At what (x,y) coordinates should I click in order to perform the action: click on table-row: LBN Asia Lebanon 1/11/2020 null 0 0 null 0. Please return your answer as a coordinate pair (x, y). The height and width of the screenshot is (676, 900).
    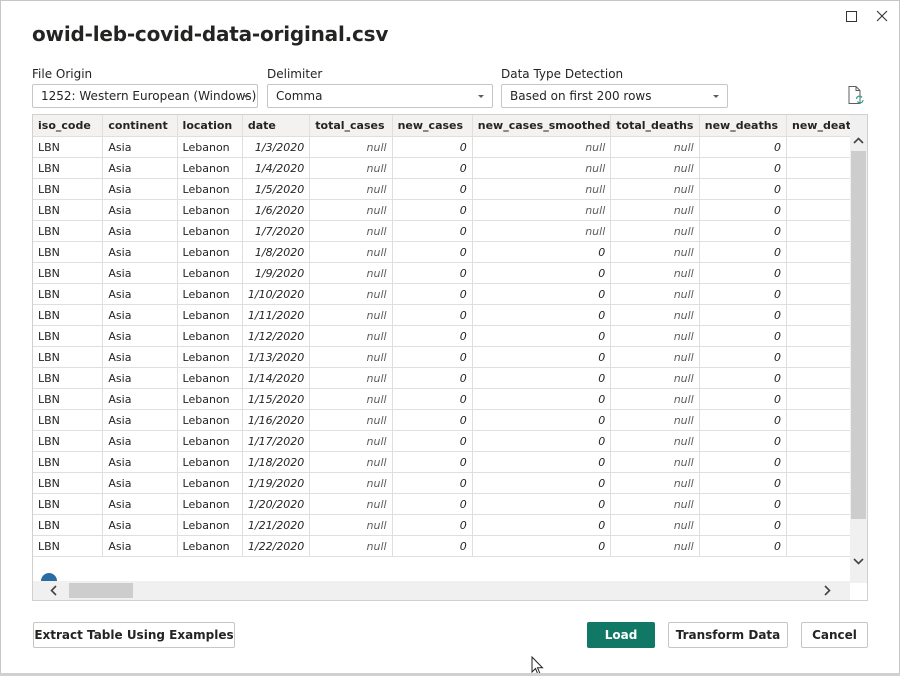
    Looking at the image, I should click on (450, 315).